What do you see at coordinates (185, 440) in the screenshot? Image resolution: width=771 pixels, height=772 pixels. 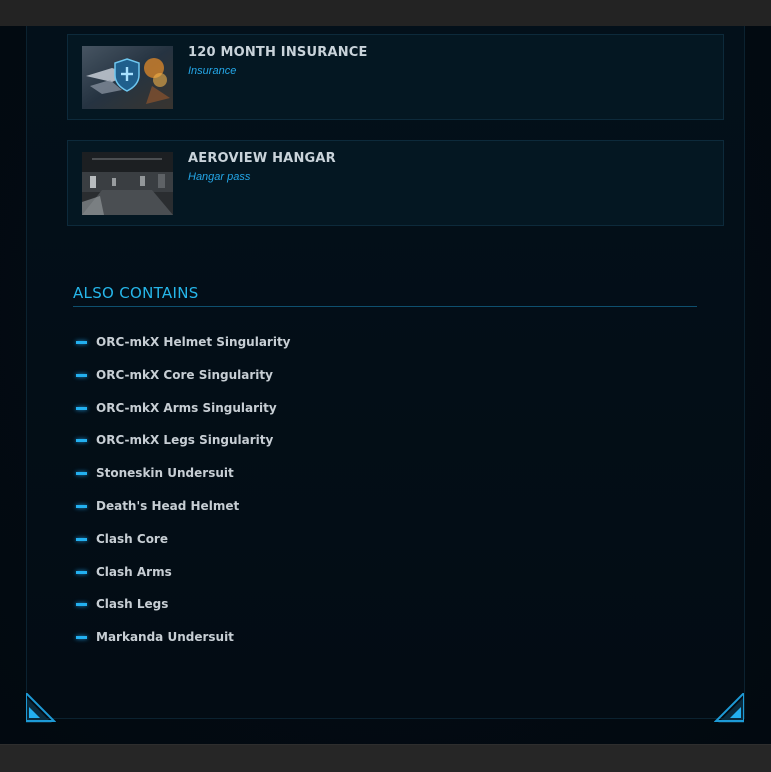 I see `list-item-label: ORC-mkX Legs Singularity` at bounding box center [185, 440].